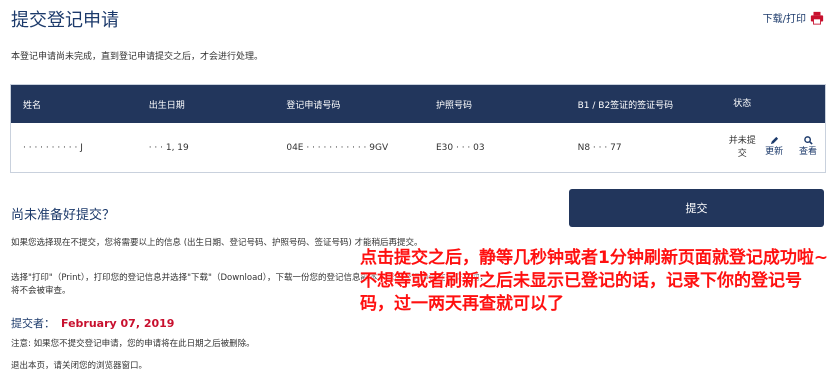  I want to click on update-label: 更新, so click(774, 152).